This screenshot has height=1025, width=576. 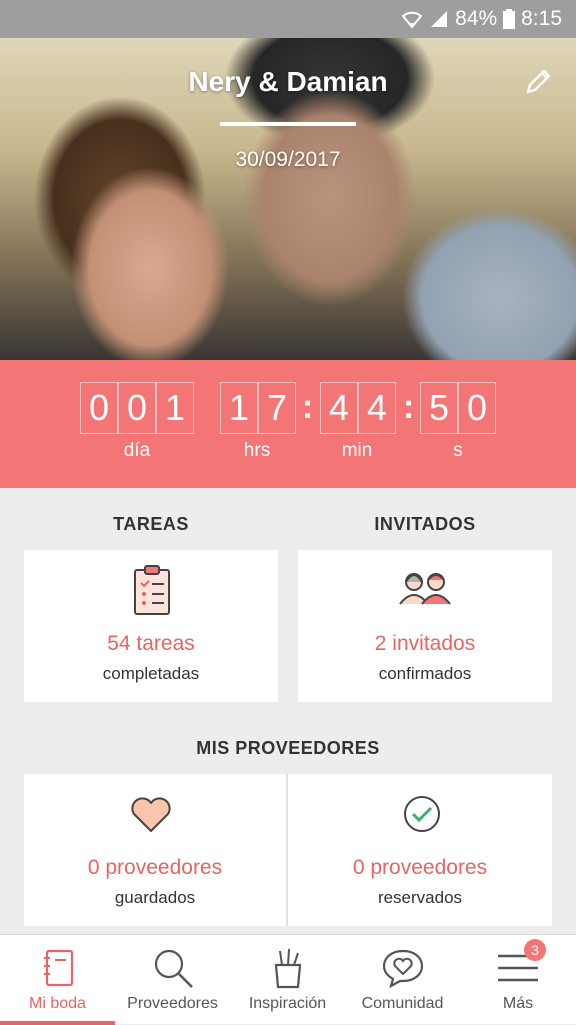 I want to click on pencil-cup-icon, so click(x=288, y=968).